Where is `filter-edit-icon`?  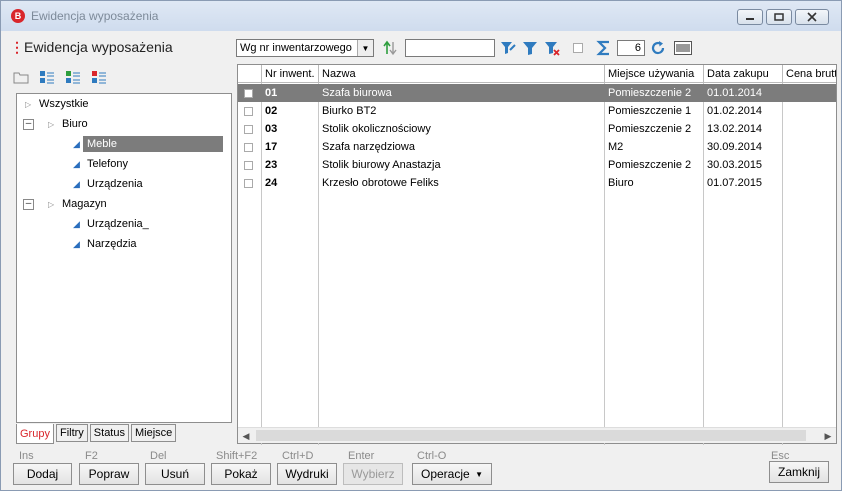
filter-edit-icon is located at coordinates (508, 48).